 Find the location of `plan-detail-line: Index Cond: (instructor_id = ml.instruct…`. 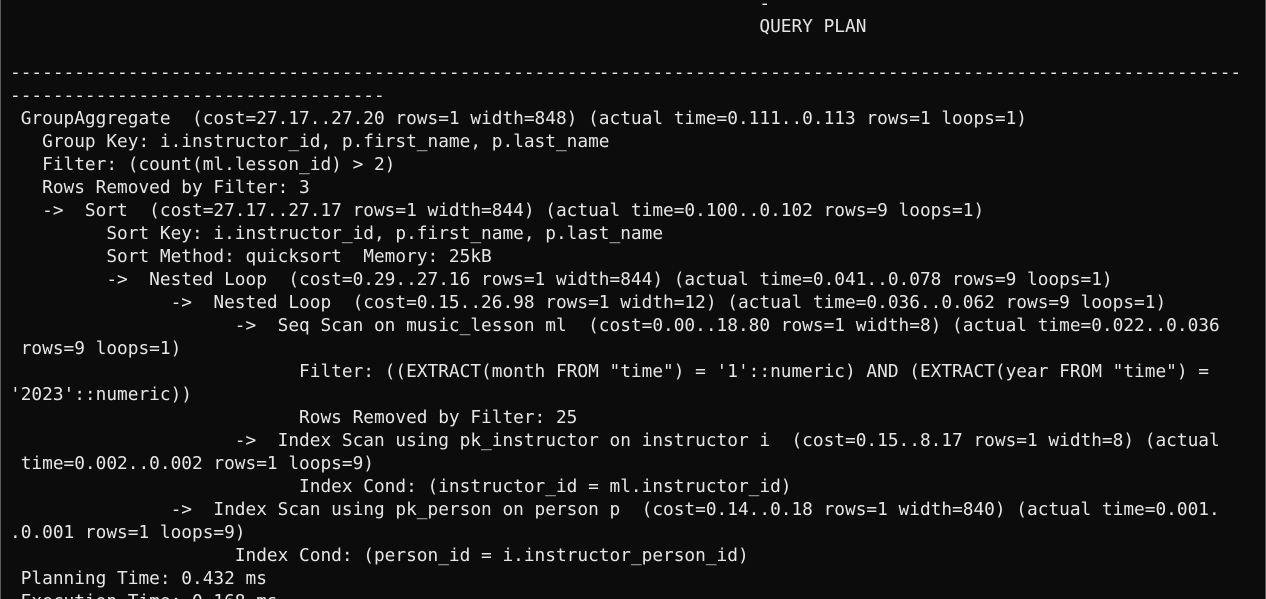

plan-detail-line: Index Cond: (instructor_id = ml.instruct… is located at coordinates (401, 486).